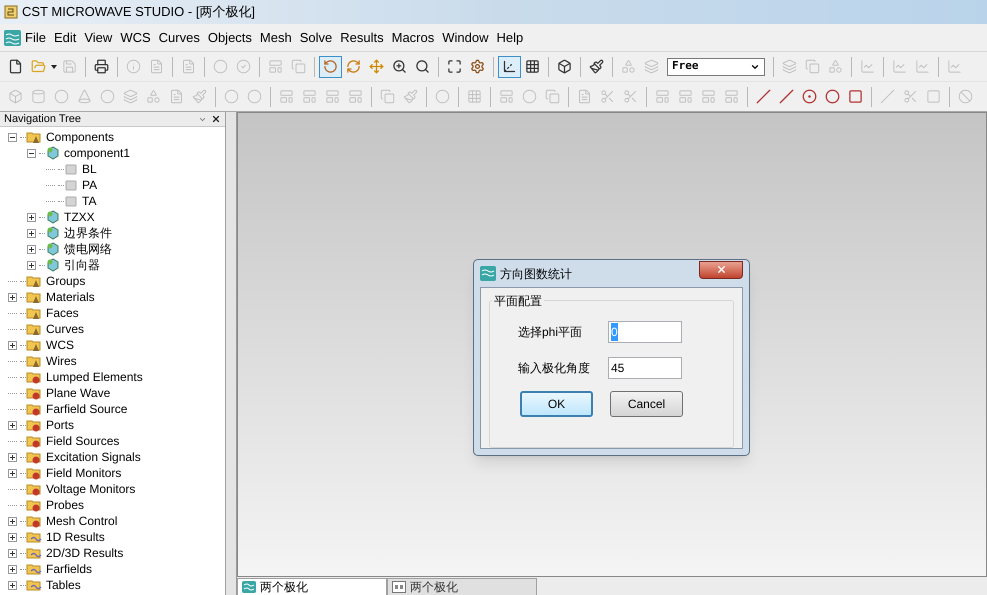 The image size is (987, 595). Describe the element at coordinates (79, 217) in the screenshot. I see `tree-item-label: TZXX` at that location.